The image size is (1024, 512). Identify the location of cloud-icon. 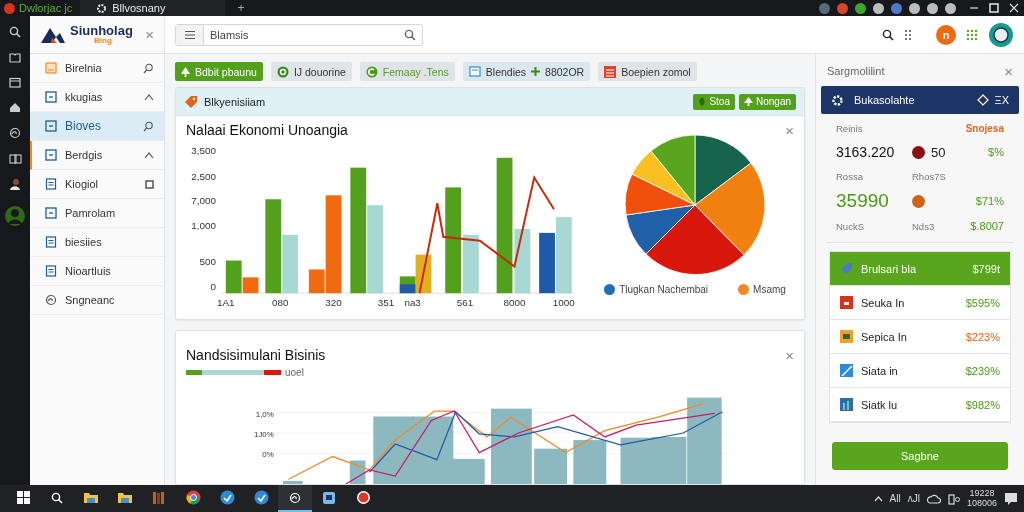
(933, 498).